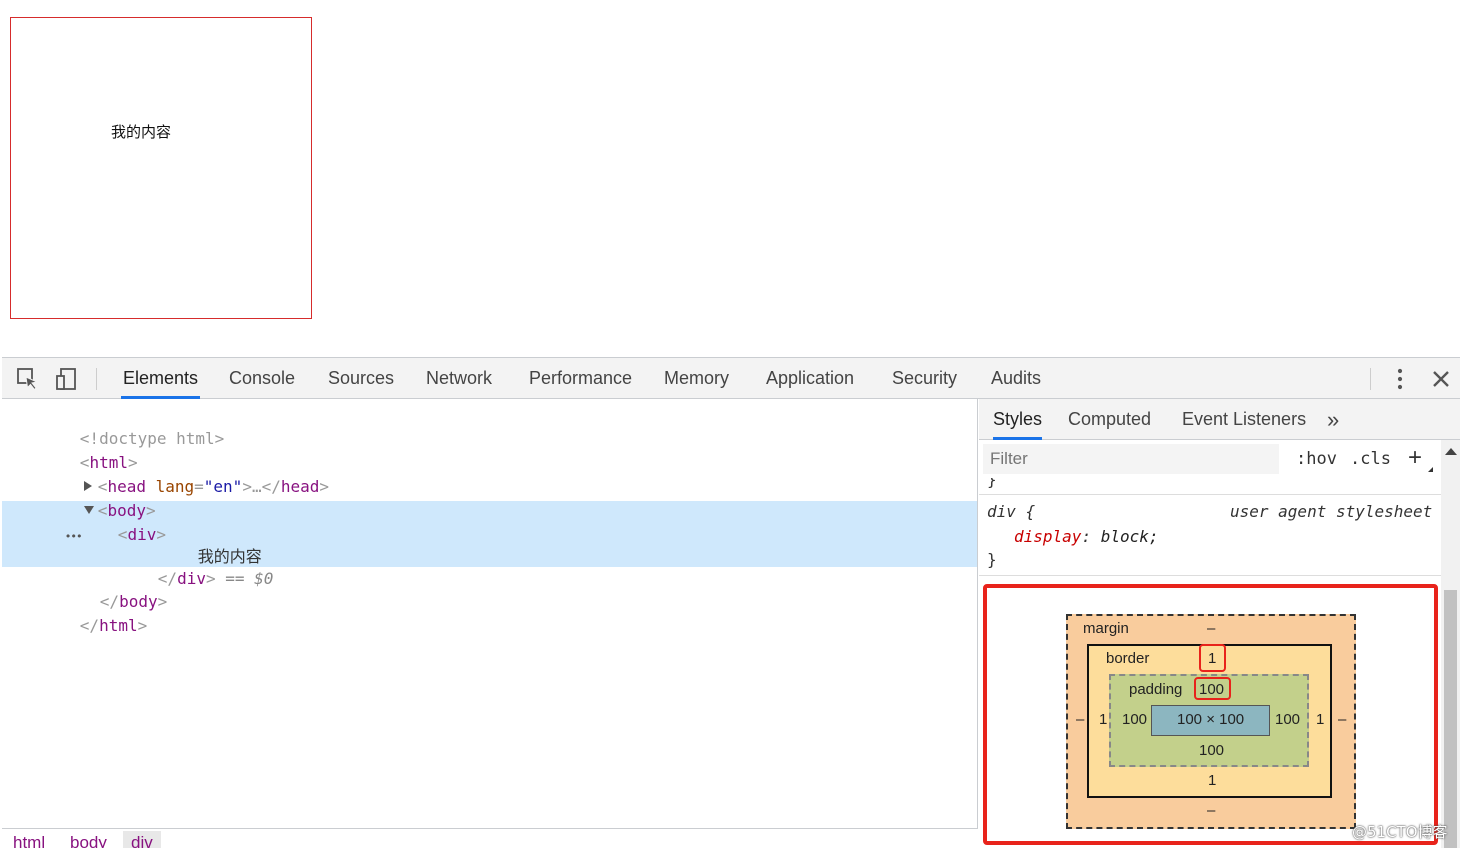 This screenshot has height=848, width=1460. I want to click on tab-console: Console, so click(262, 378).